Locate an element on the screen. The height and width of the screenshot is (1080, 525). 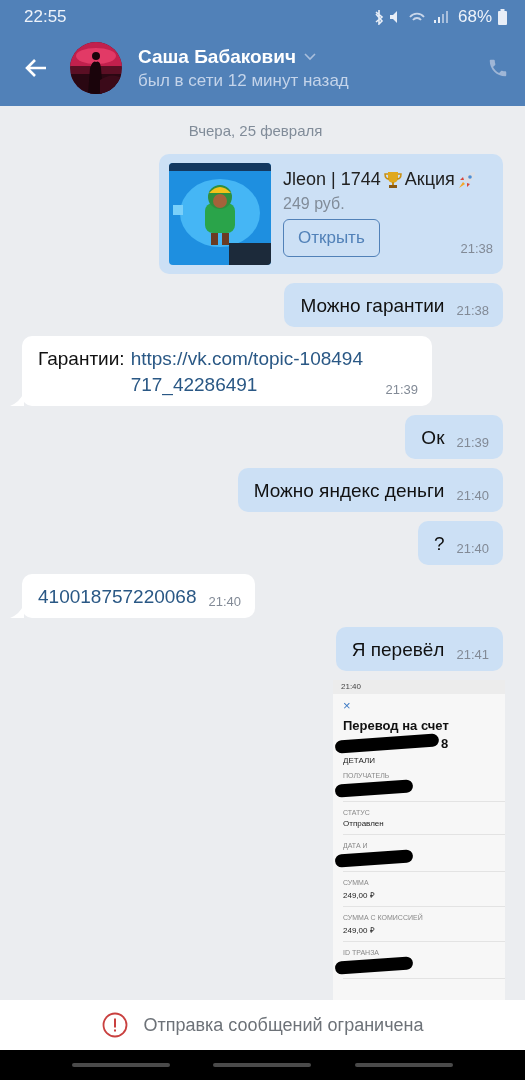
section-heading: ДЕТАЛИ is located at coordinates (359, 760).